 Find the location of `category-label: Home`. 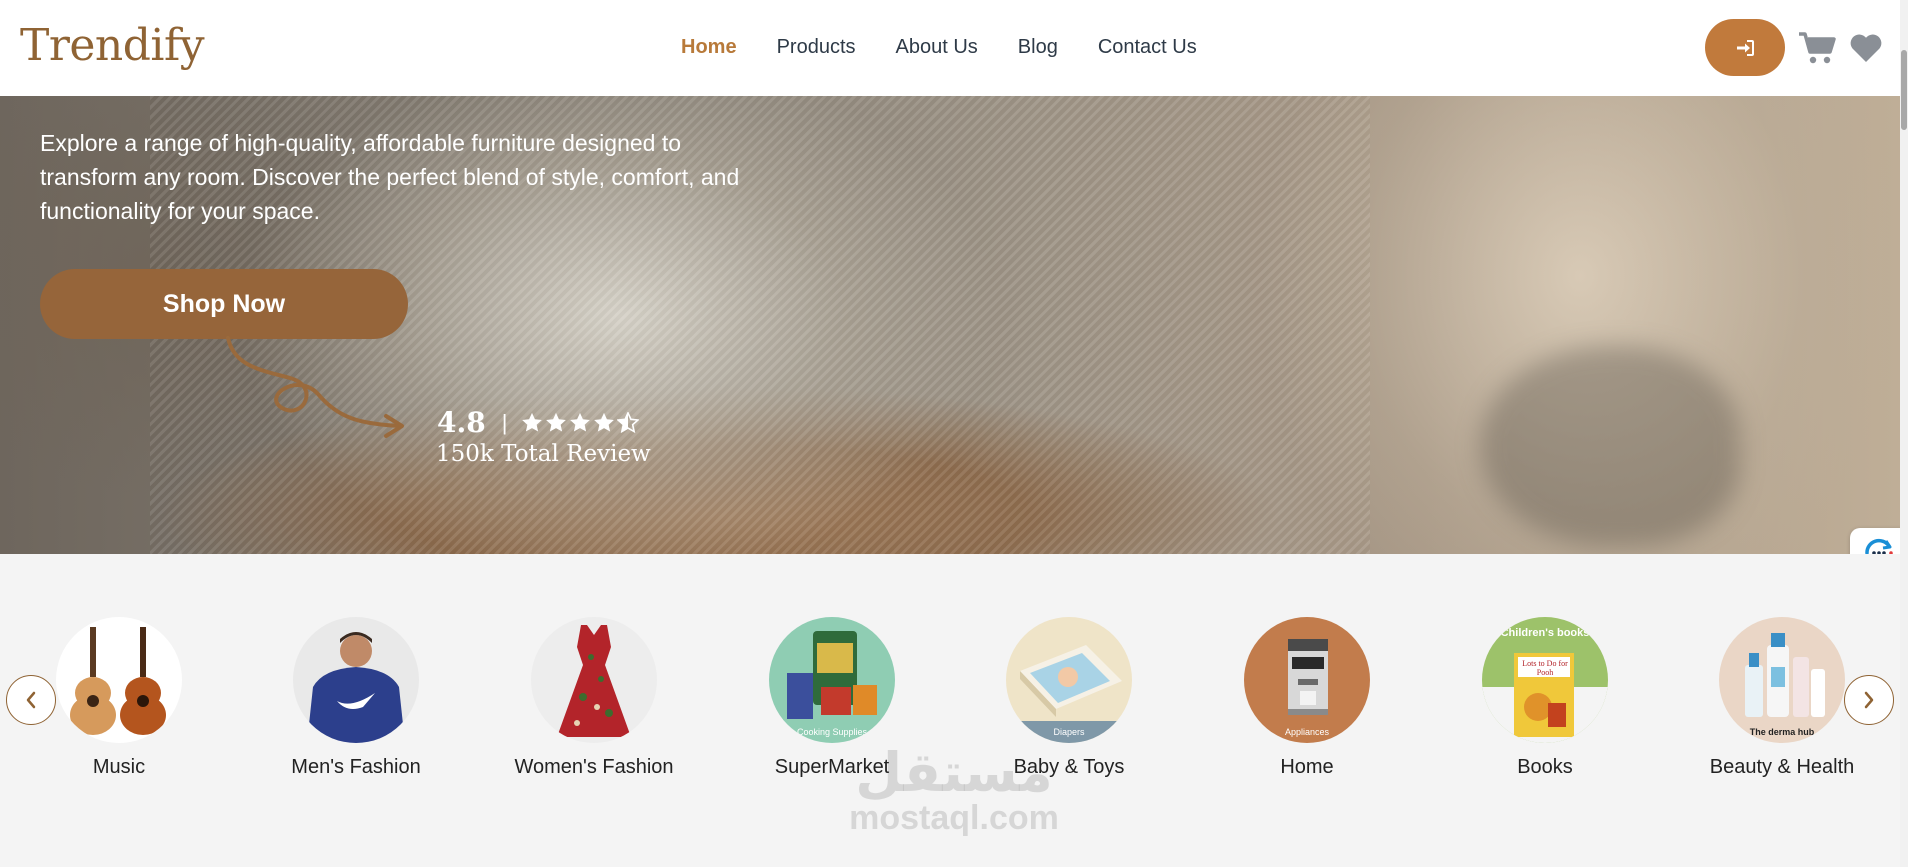

category-label: Home is located at coordinates (1307, 767).